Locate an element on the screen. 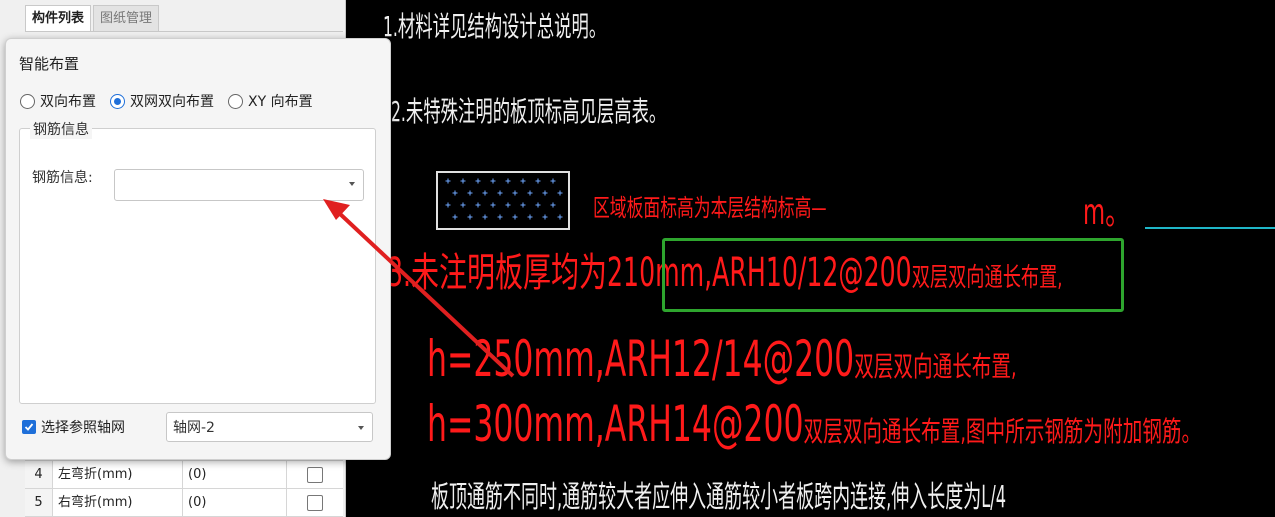 The width and height of the screenshot is (1275, 517). note-materials: 1.材料详见结构设计总说明。 is located at coordinates (495, 26).